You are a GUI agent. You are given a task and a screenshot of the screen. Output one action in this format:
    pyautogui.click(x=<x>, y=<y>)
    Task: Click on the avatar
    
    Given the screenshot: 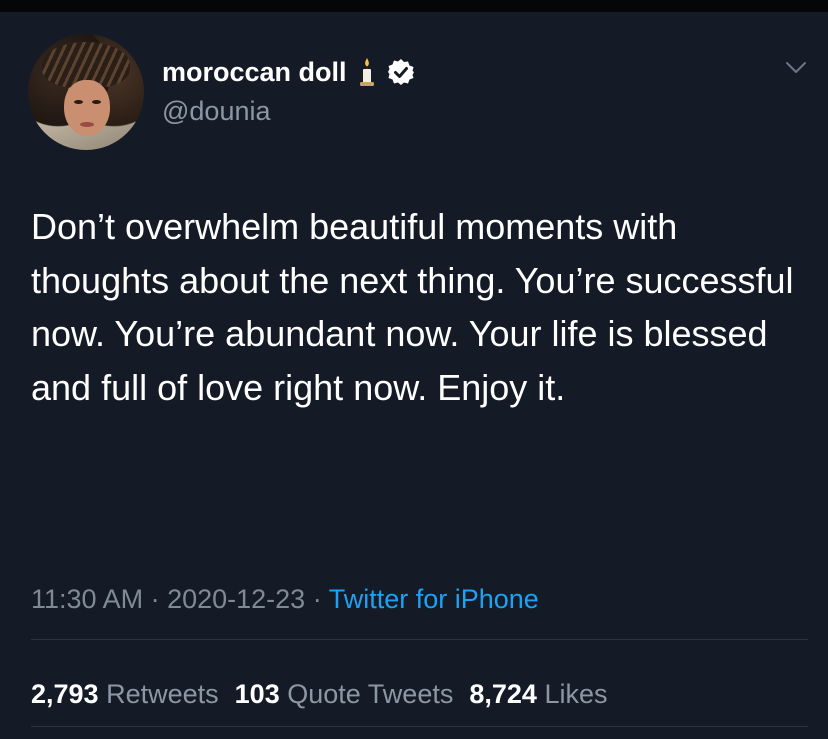 What is the action you would take?
    pyautogui.click(x=86, y=92)
    